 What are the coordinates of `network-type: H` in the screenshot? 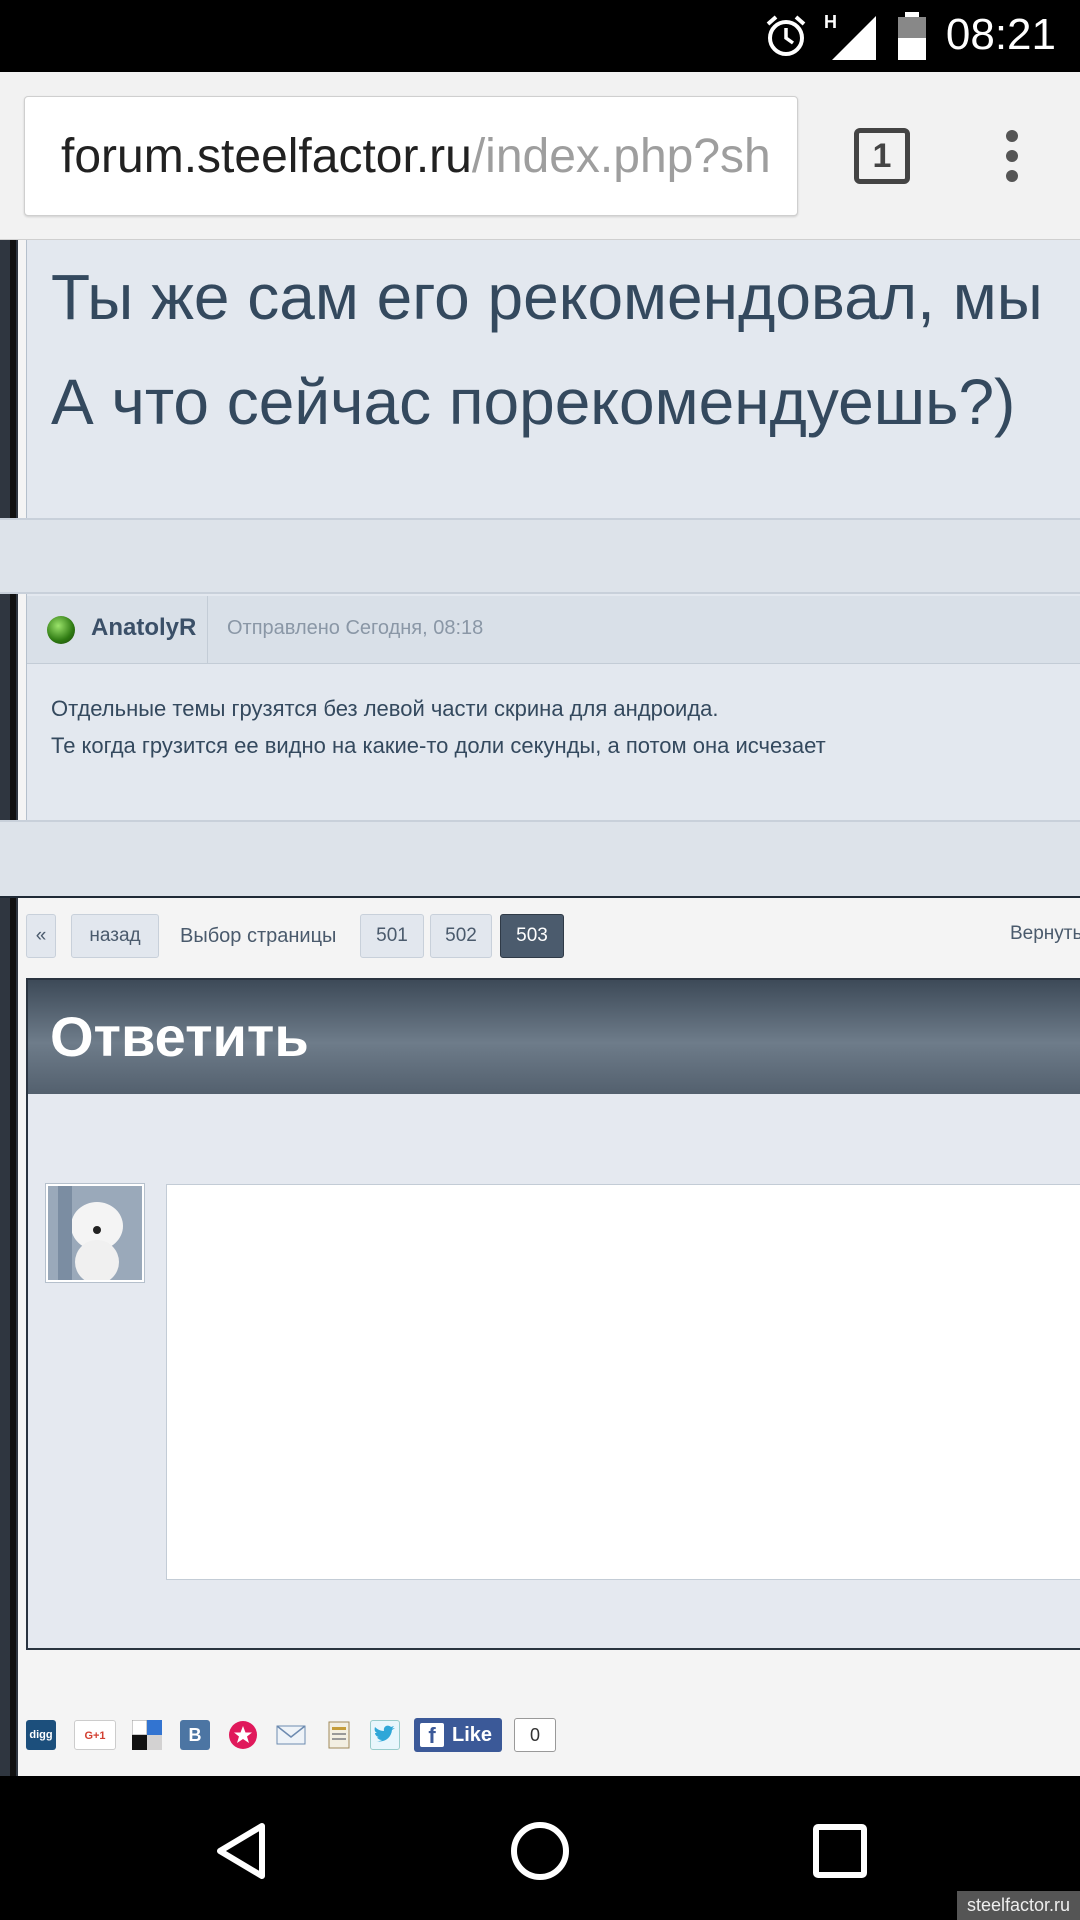 It's located at (830, 22).